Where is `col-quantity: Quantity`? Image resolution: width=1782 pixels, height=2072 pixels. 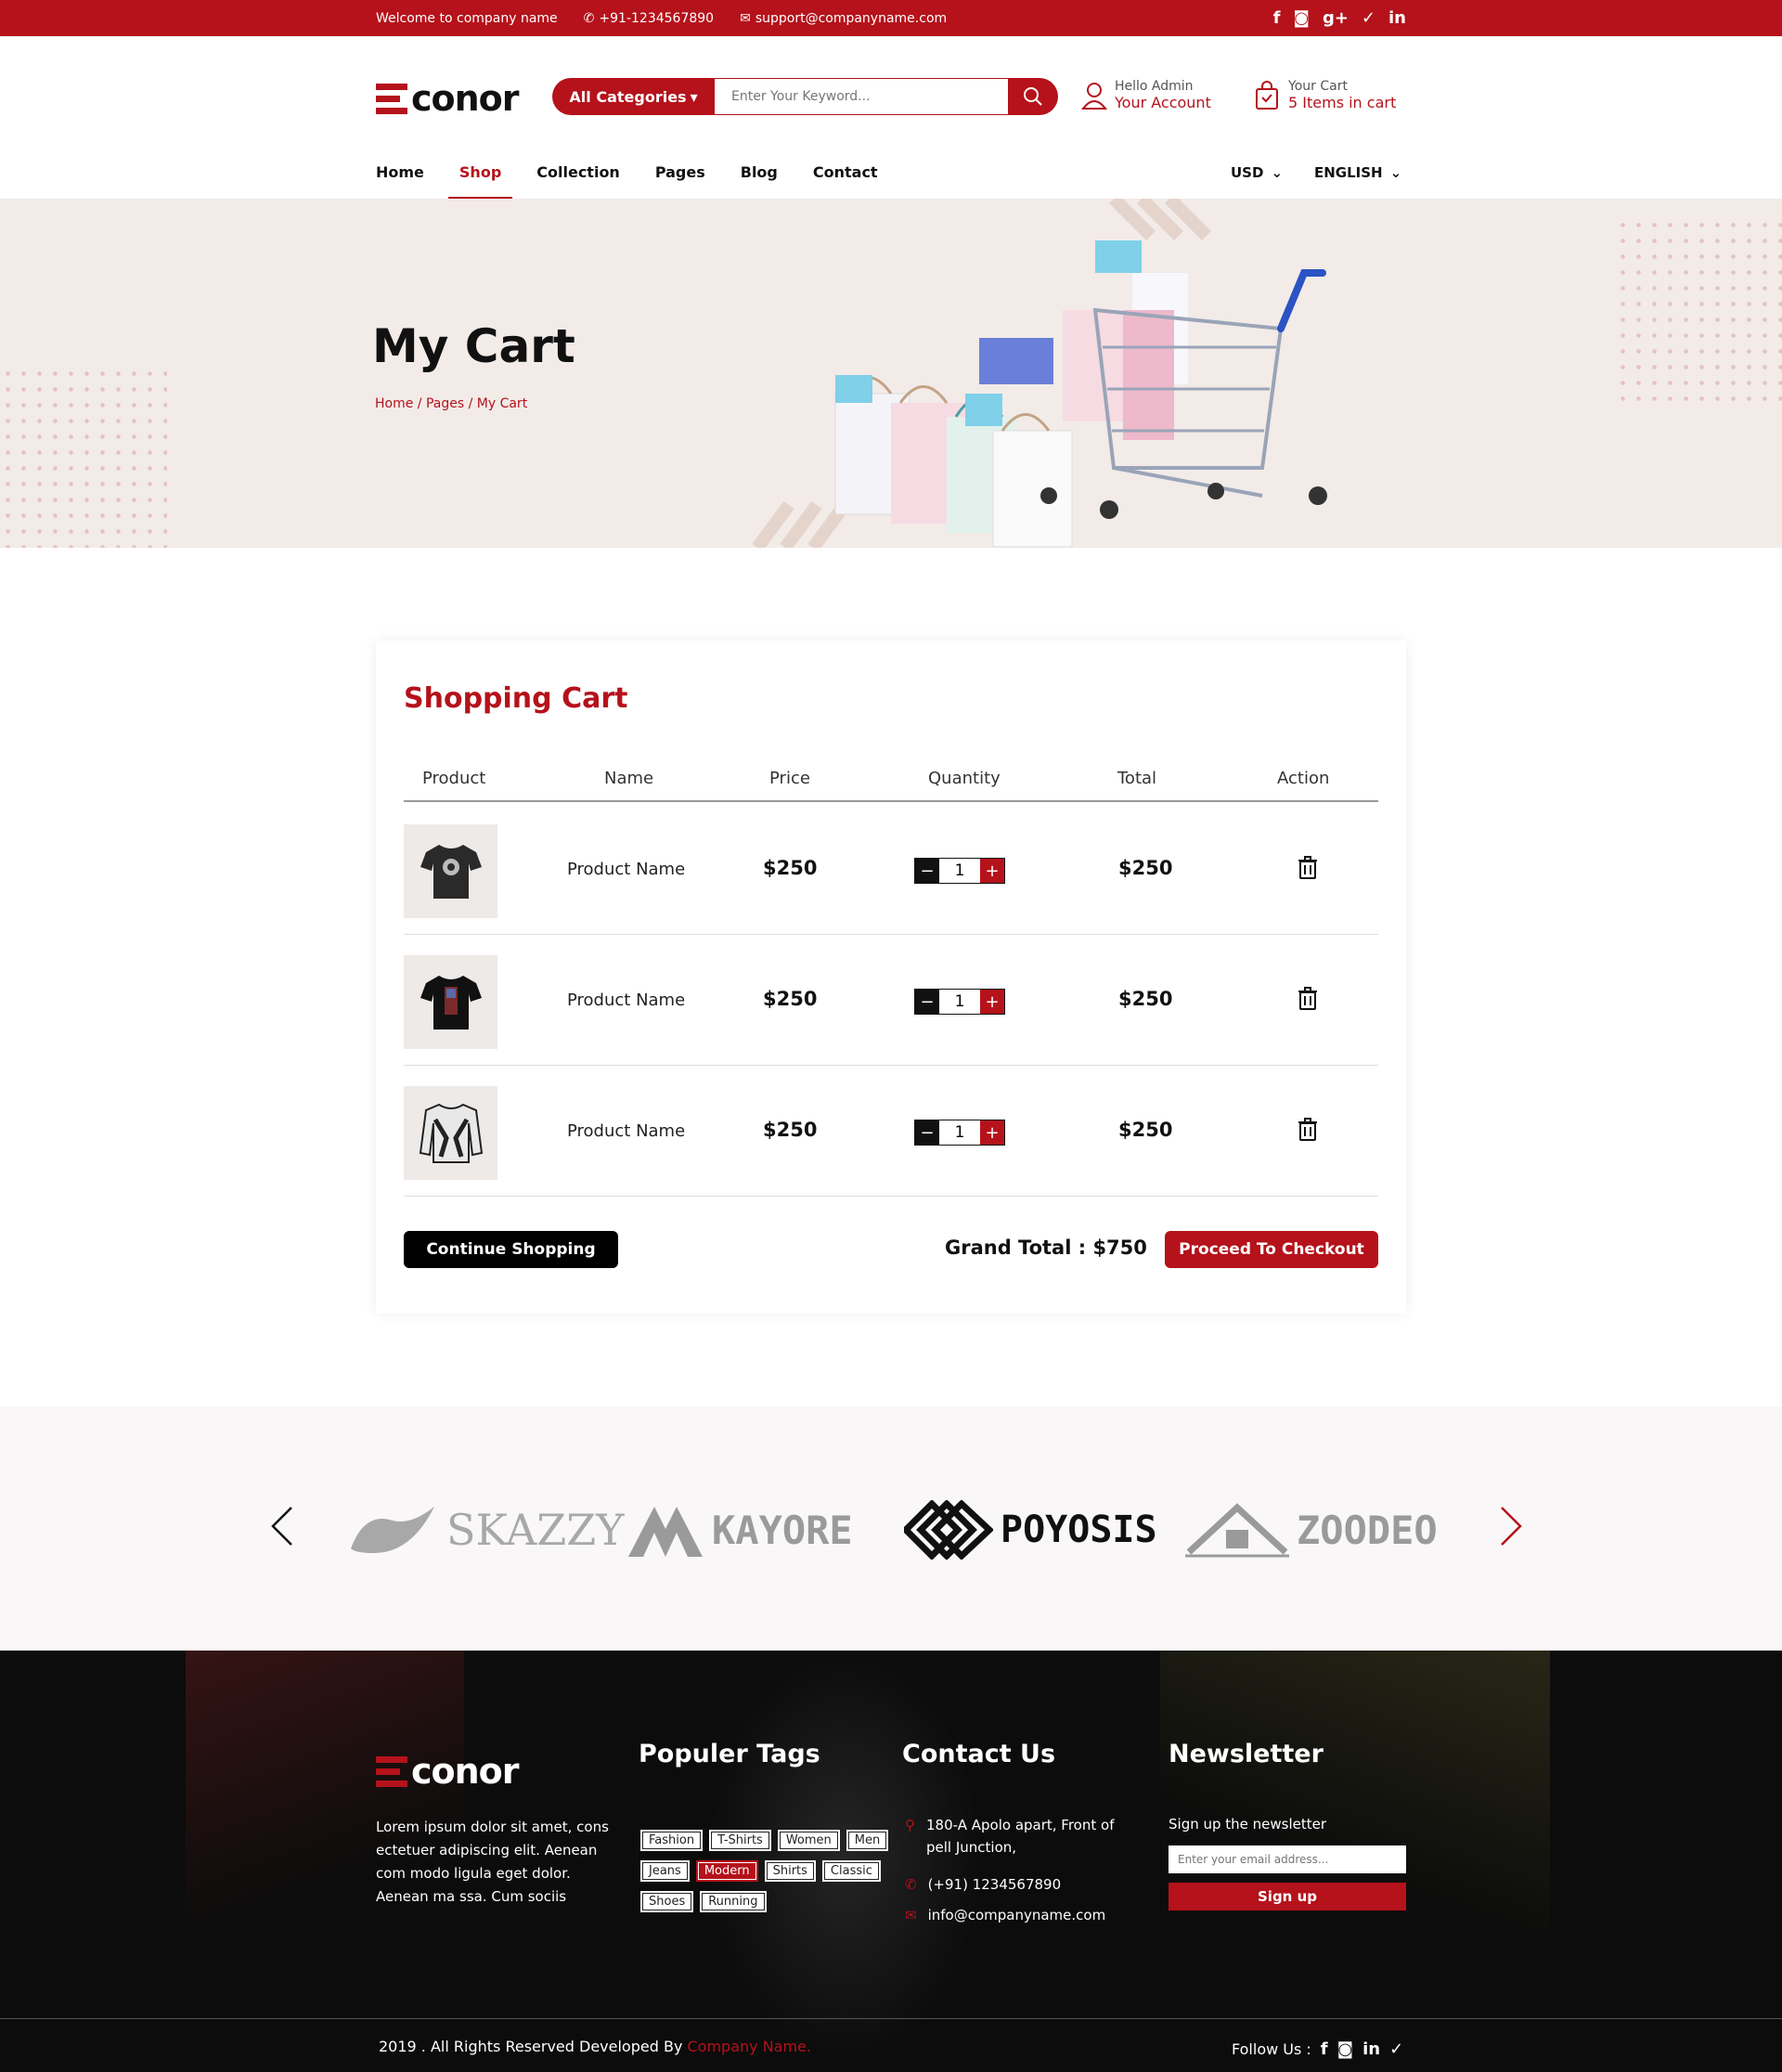 col-quantity: Quantity is located at coordinates (964, 778).